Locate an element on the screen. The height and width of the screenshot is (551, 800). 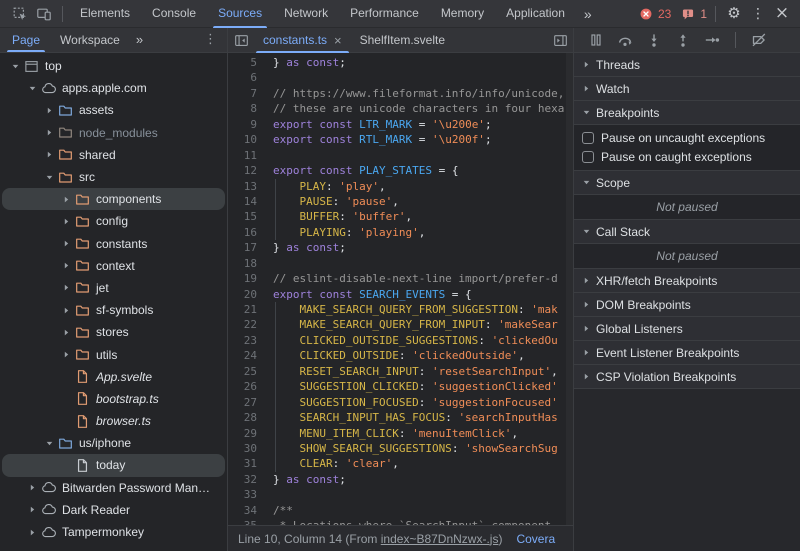
section-header: Watch is located at coordinates (687, 88).